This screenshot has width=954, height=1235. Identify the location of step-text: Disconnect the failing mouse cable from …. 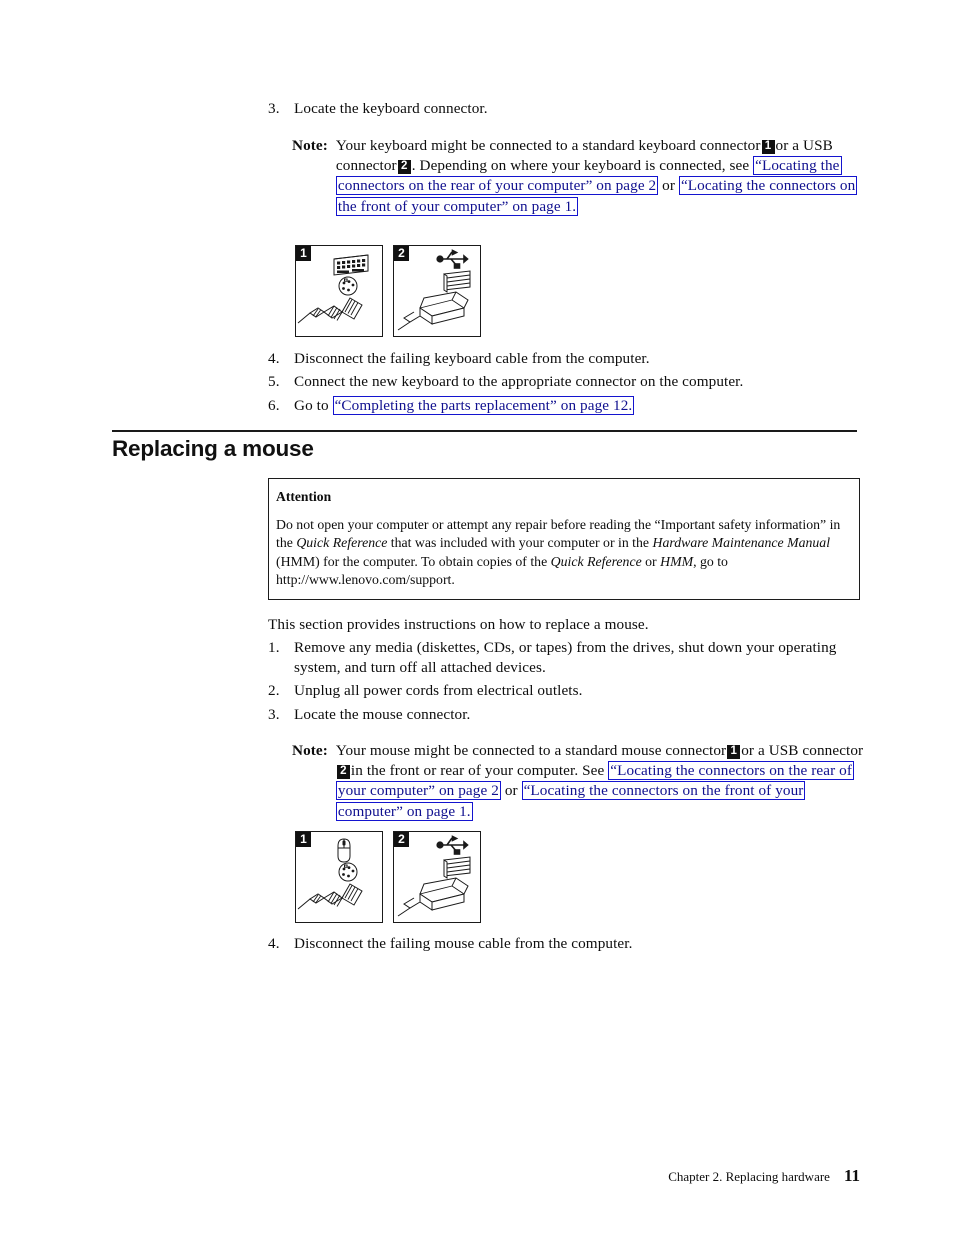
(463, 943).